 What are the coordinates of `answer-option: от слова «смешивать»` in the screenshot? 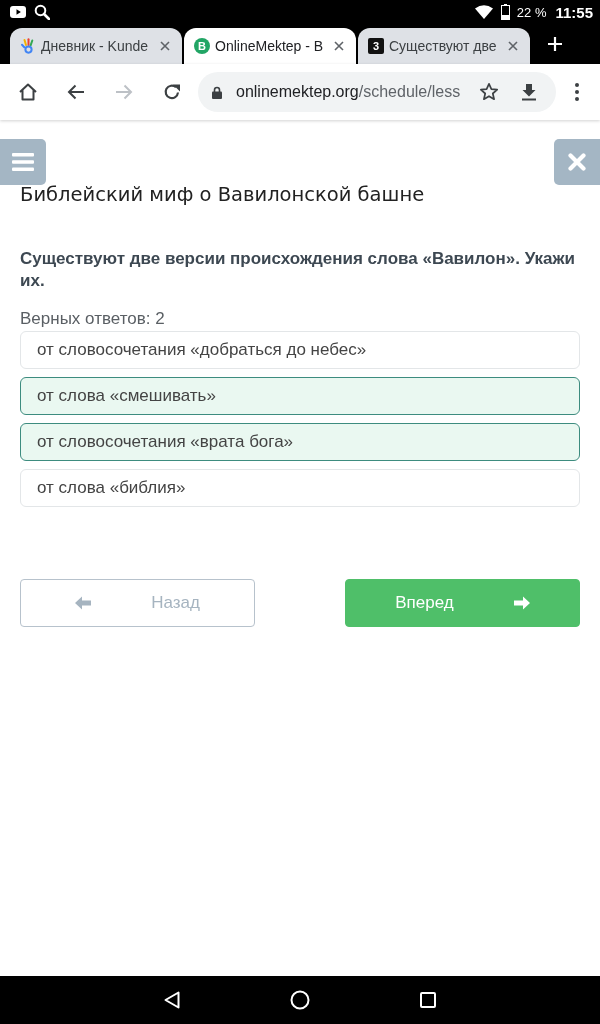 It's located at (300, 396).